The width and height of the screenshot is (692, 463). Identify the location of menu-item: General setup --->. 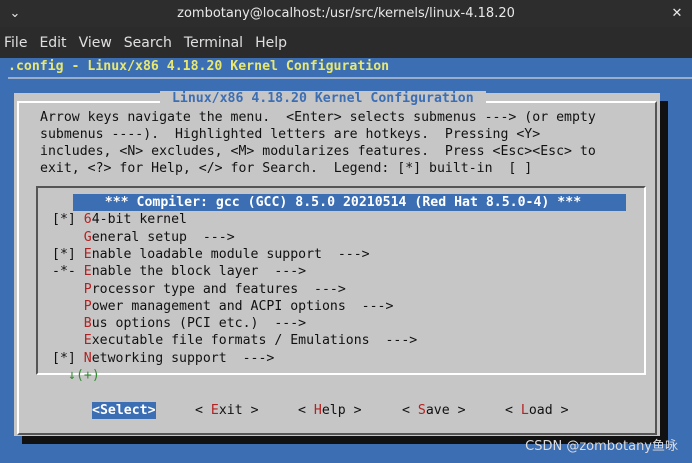
(143, 237).